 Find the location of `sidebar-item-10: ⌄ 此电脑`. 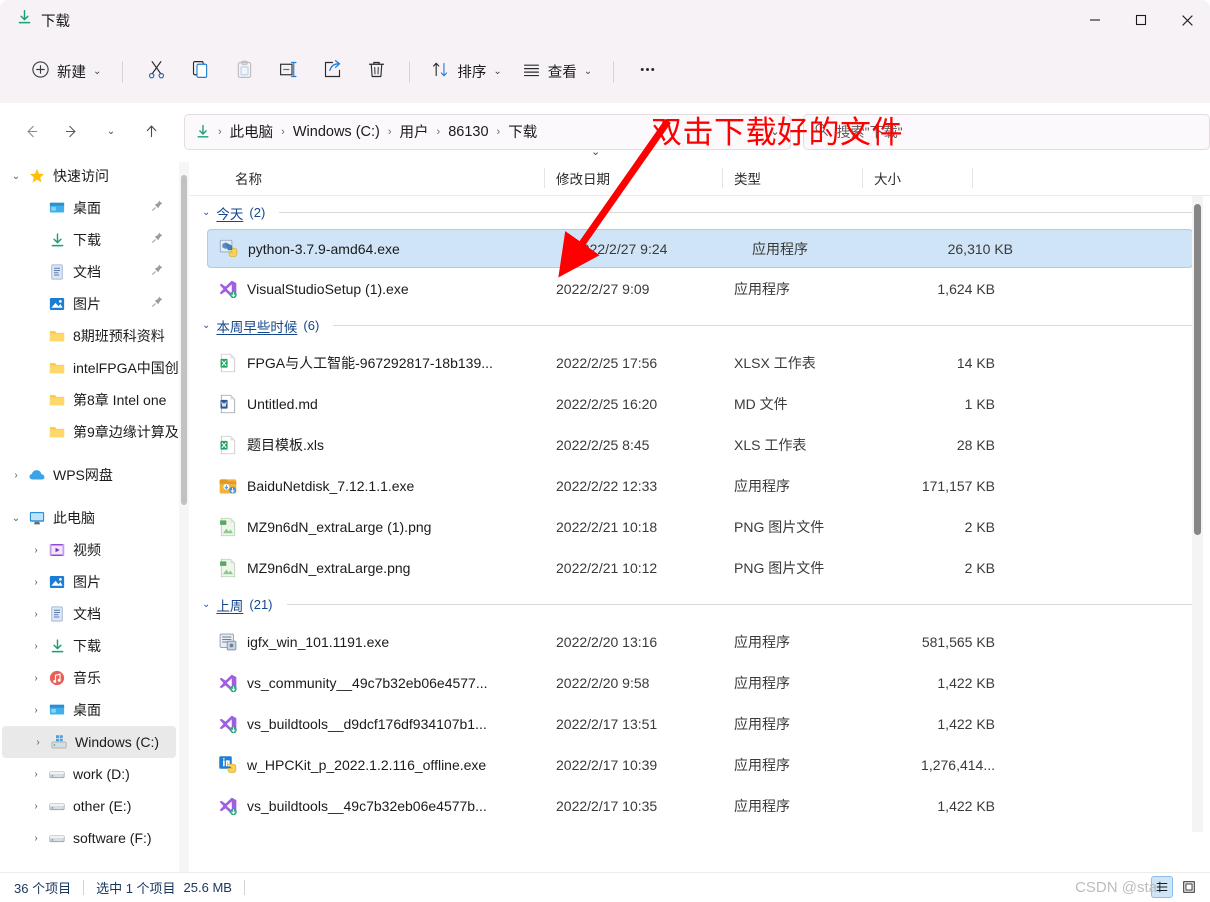

sidebar-item-10: ⌄ 此电脑 is located at coordinates (90, 518).